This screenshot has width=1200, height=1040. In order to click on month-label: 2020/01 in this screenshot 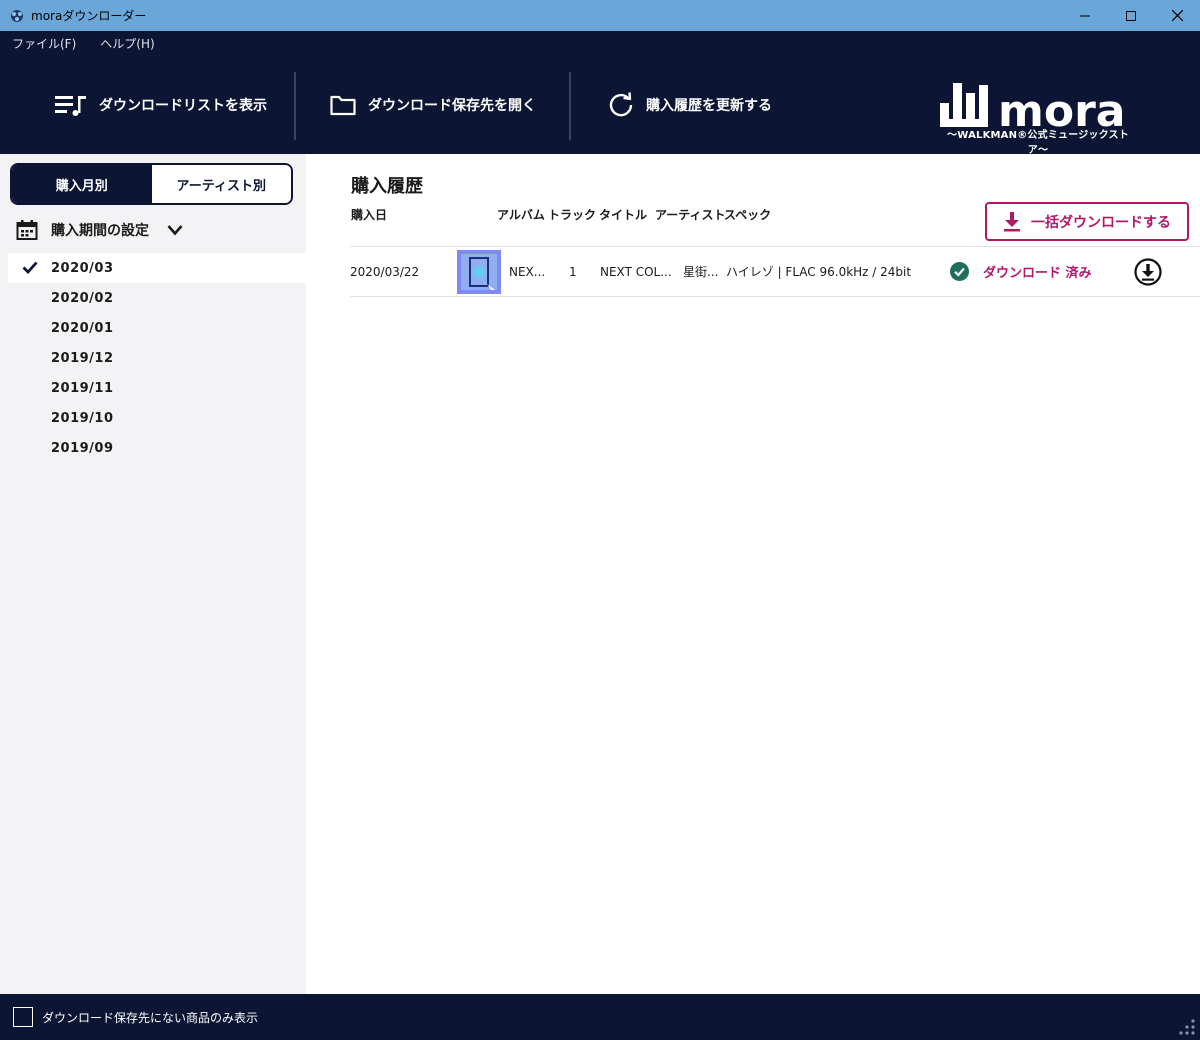, I will do `click(82, 328)`.